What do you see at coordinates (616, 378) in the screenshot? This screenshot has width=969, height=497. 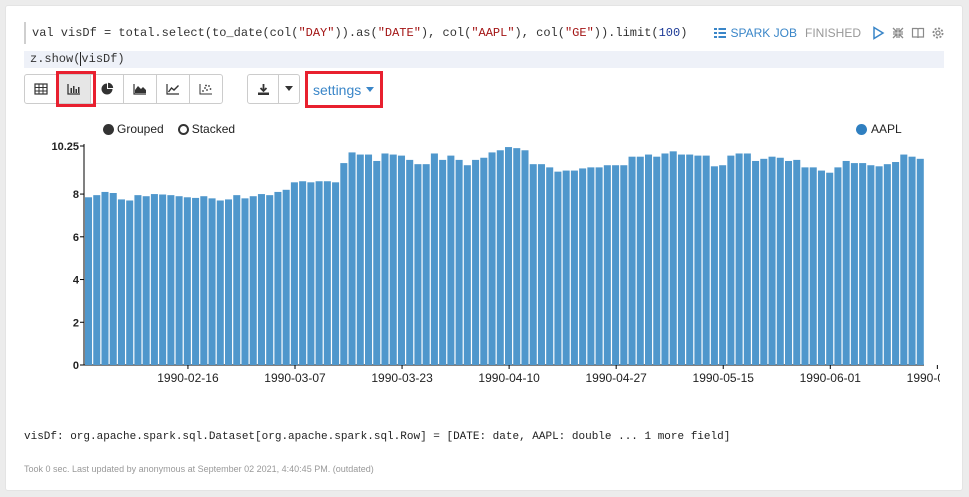 I see `x-tick-label: 1990-04-27` at bounding box center [616, 378].